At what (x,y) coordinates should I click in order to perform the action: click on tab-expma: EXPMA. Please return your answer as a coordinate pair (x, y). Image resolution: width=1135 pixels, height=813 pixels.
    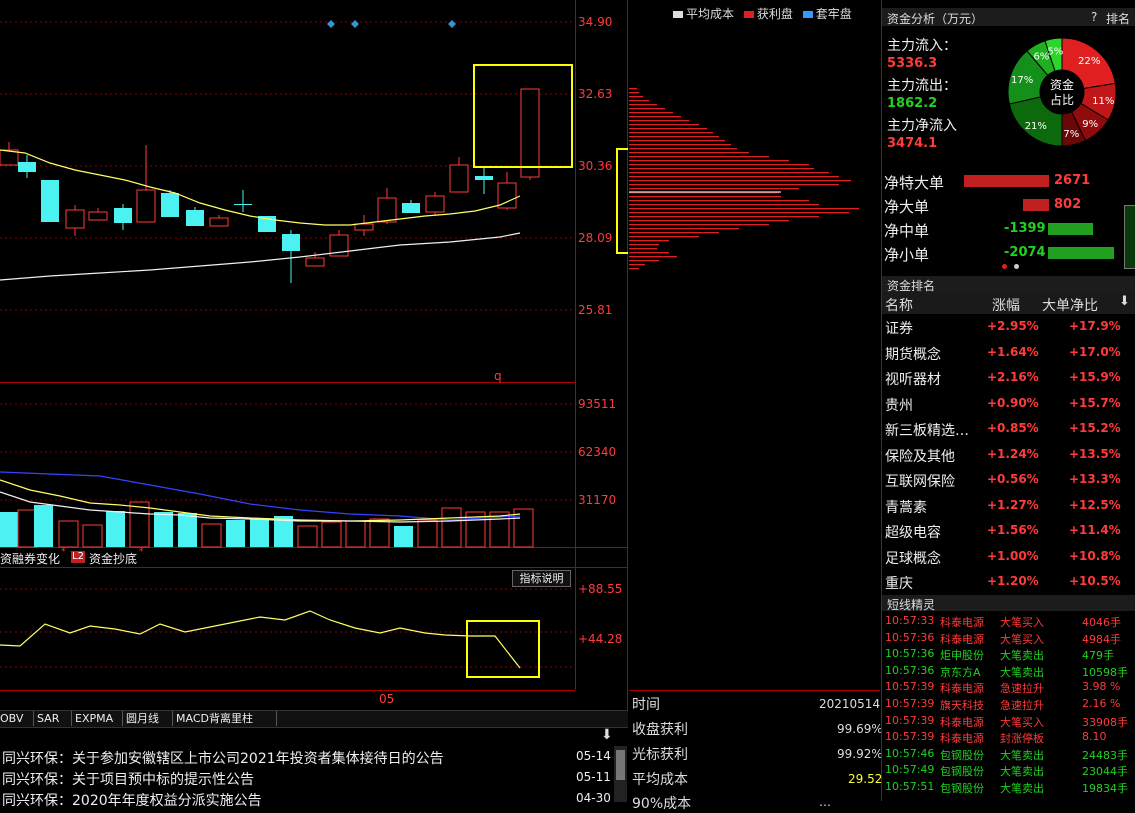
    Looking at the image, I should click on (97, 718).